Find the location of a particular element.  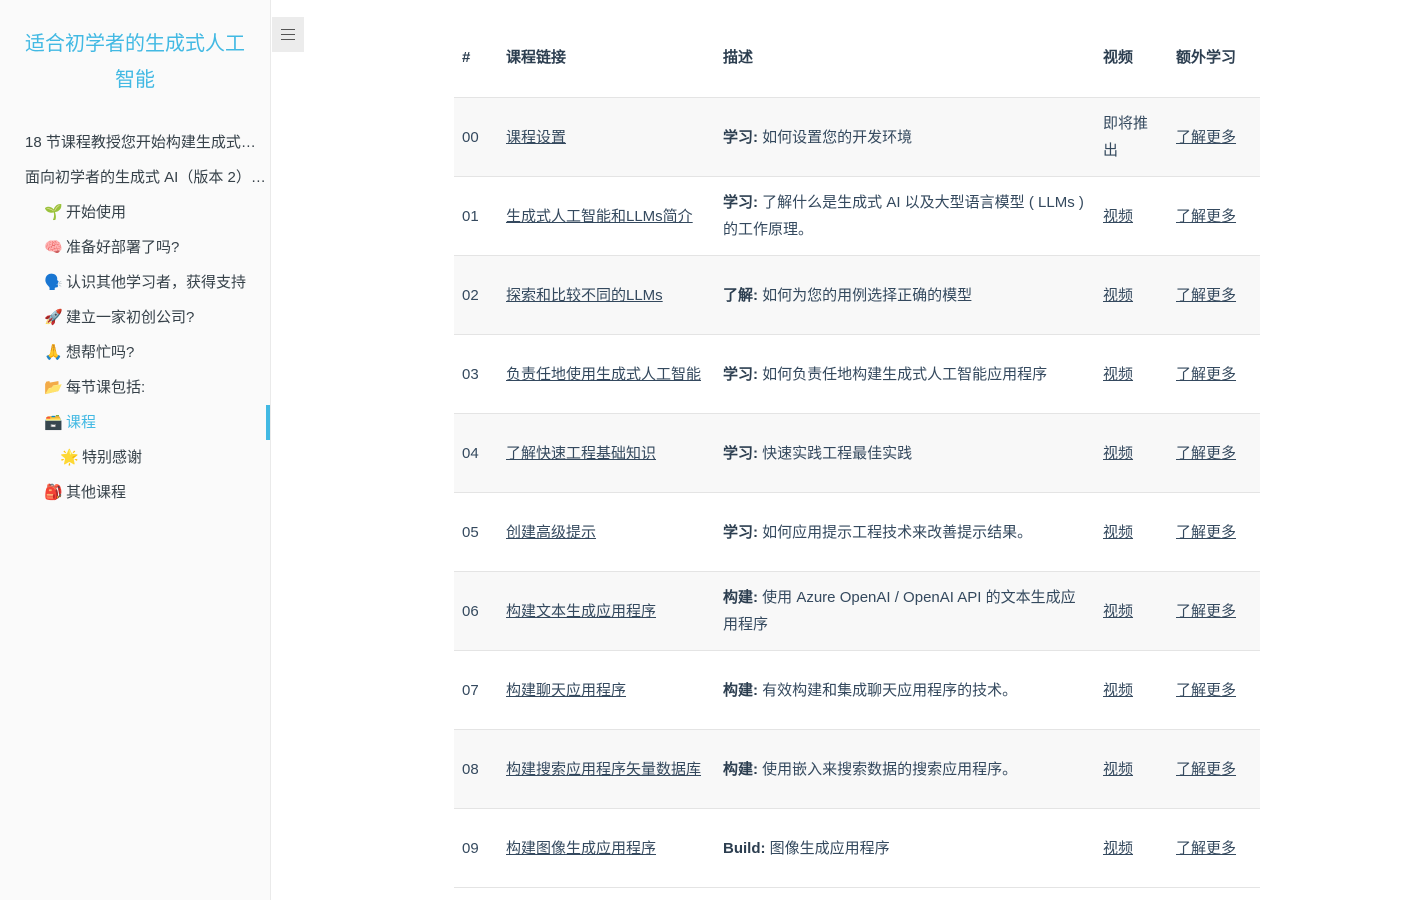

lesson-link: 了解快速工程基础知识 is located at coordinates (581, 453).